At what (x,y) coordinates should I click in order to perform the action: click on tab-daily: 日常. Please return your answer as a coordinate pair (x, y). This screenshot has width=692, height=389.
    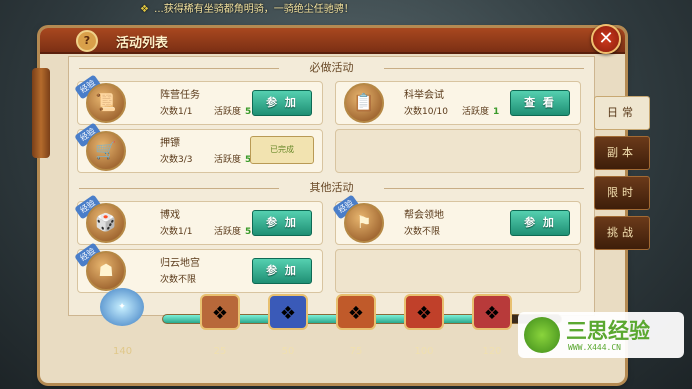
    Looking at the image, I should click on (622, 113).